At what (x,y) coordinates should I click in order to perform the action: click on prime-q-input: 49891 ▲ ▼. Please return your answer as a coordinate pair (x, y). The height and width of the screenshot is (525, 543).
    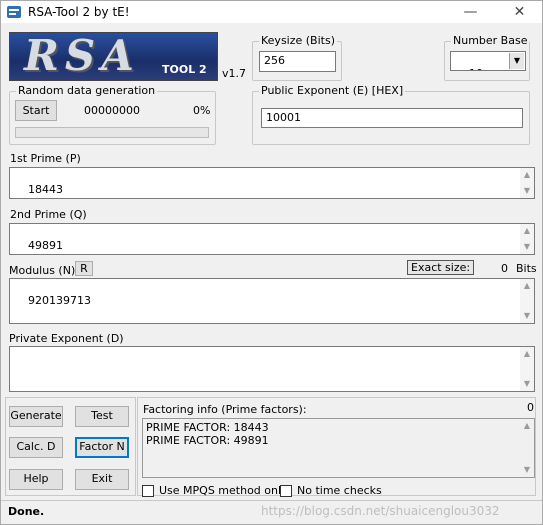
    Looking at the image, I should click on (272, 239).